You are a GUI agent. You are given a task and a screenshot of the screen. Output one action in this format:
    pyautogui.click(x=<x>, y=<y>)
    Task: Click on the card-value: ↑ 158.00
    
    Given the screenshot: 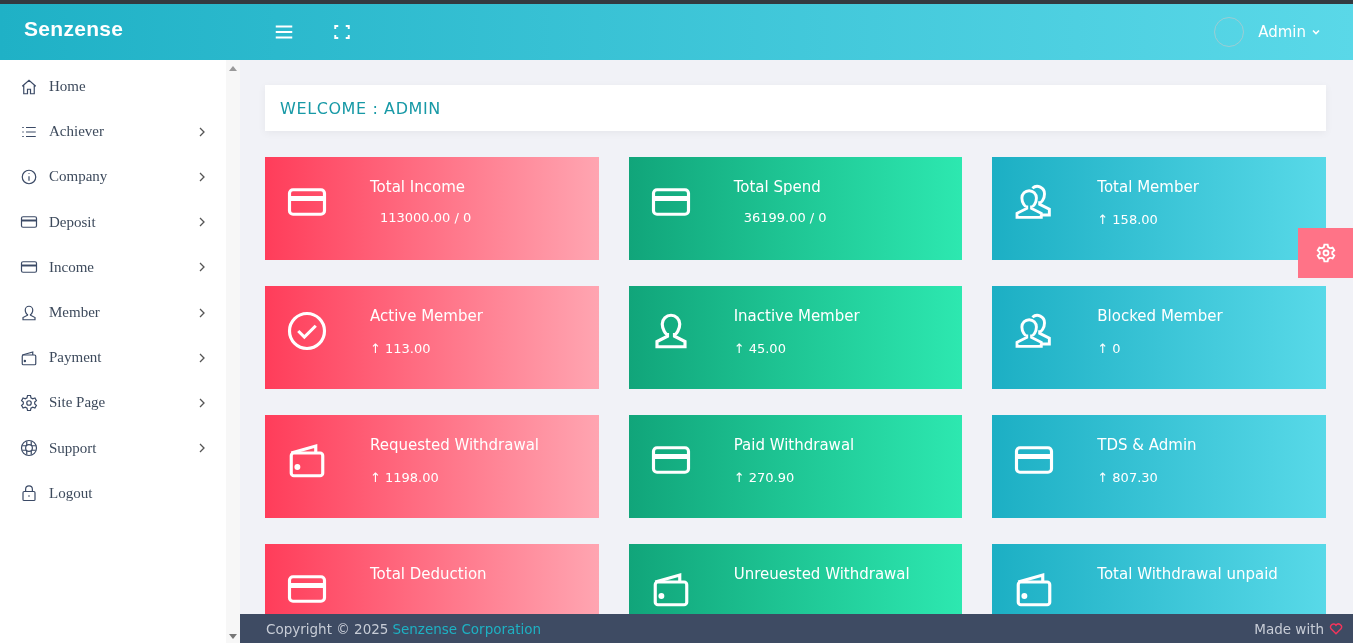 What is the action you would take?
    pyautogui.click(x=1128, y=219)
    